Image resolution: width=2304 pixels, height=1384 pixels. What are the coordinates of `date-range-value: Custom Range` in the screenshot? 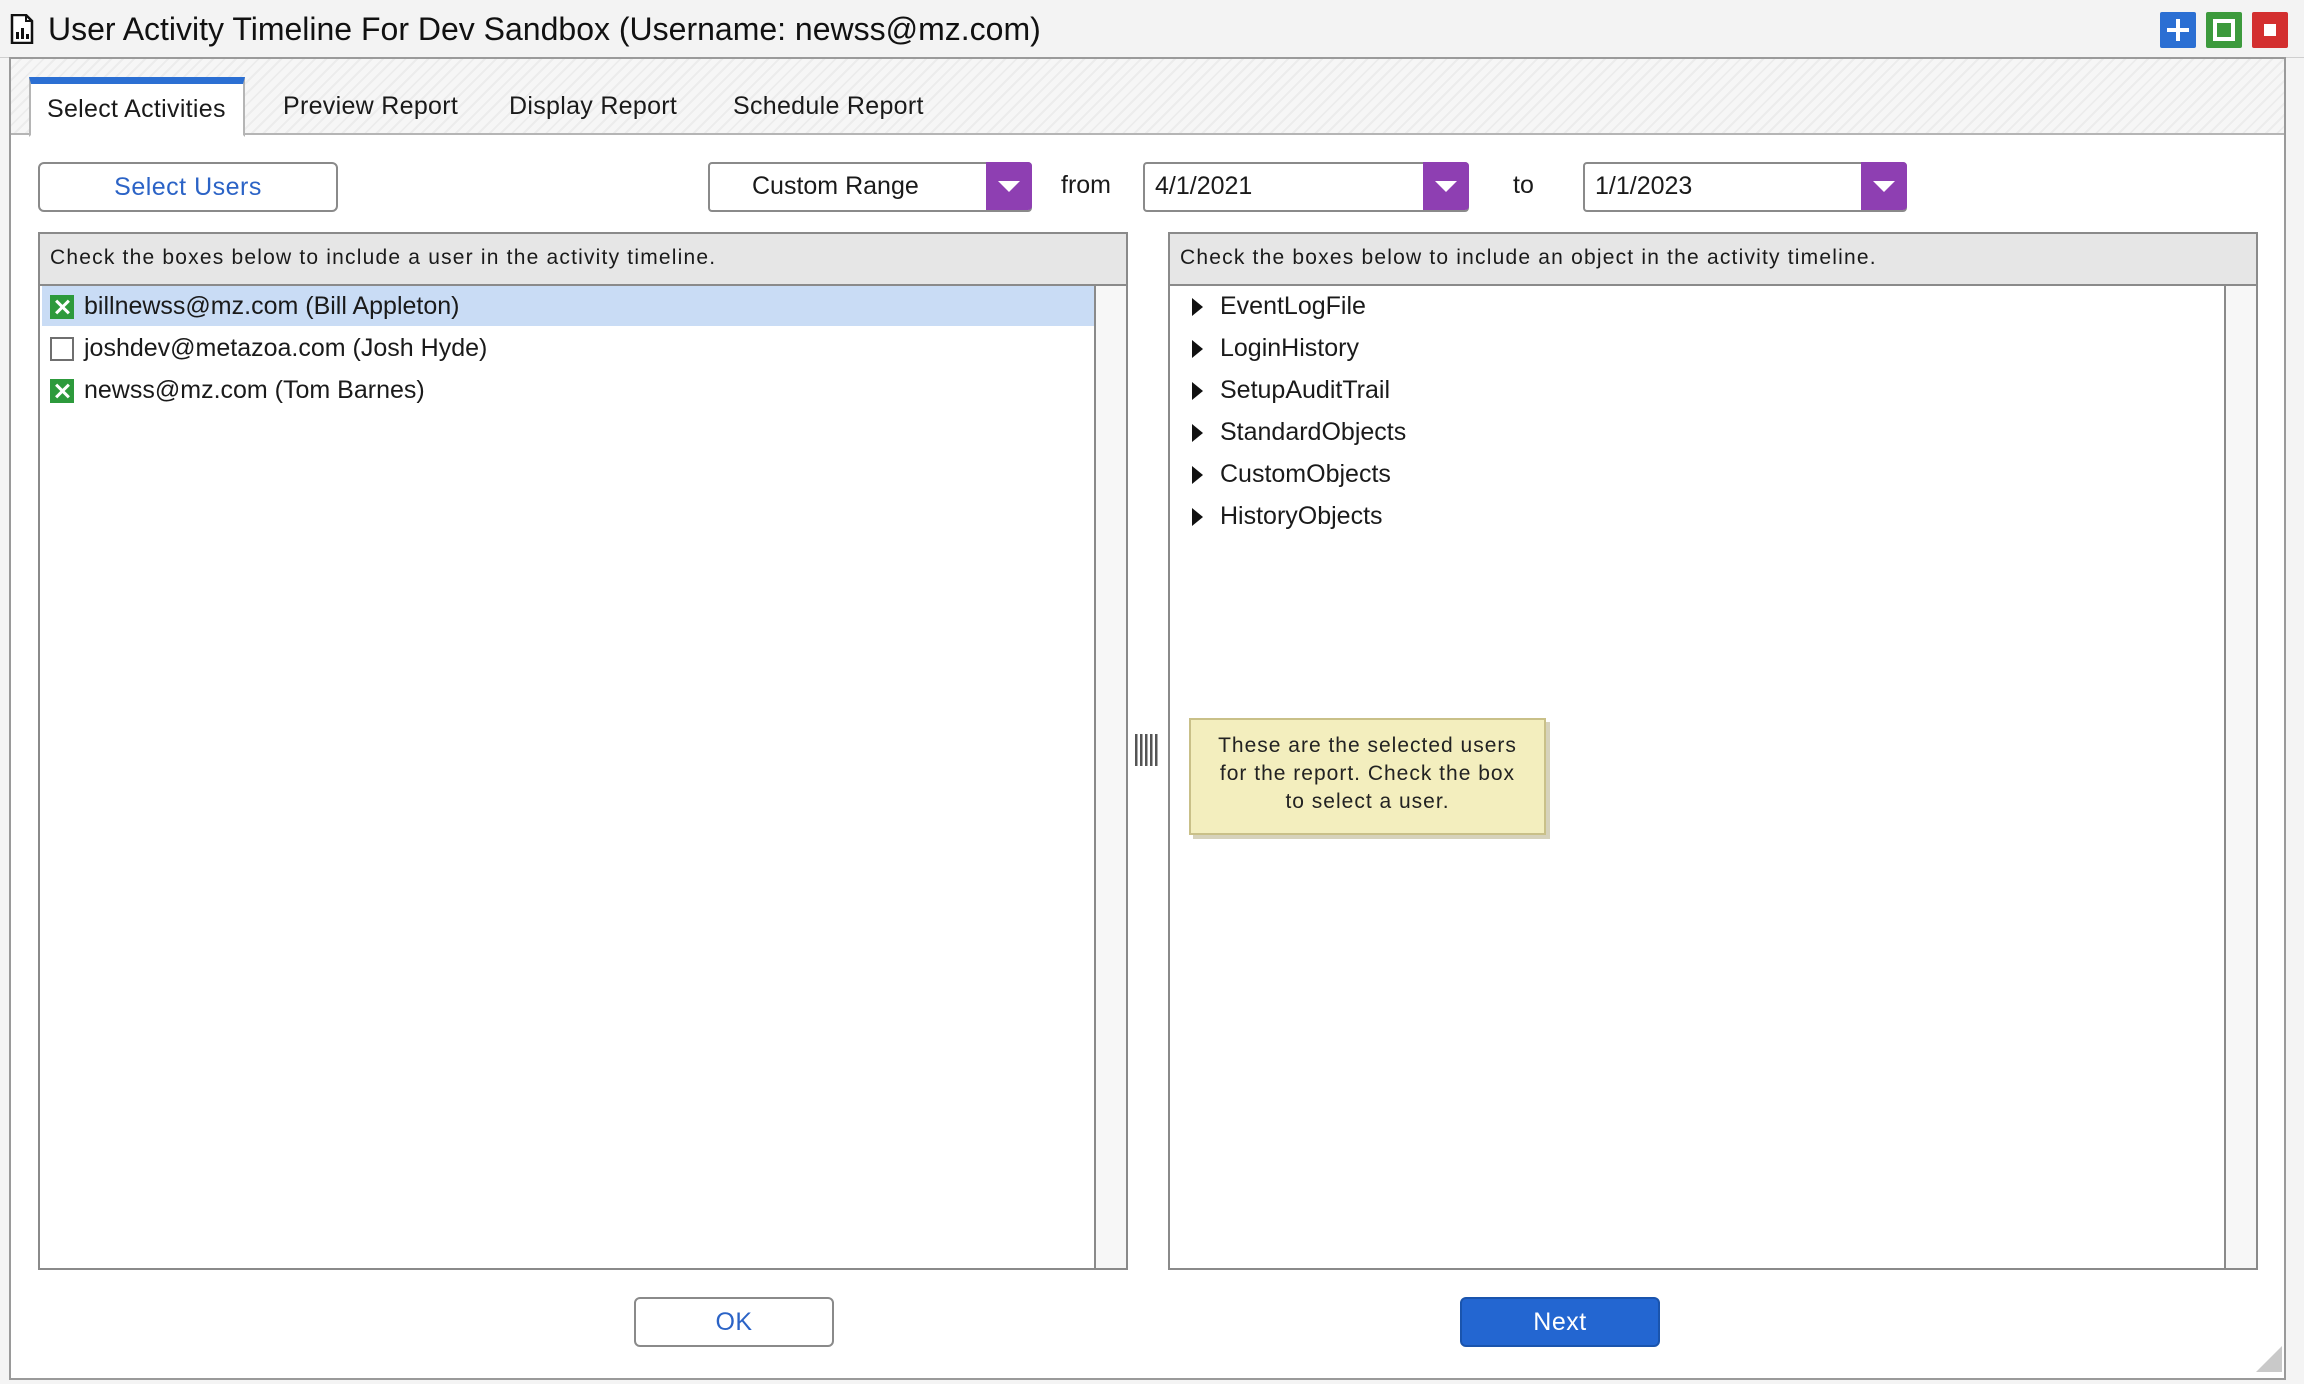 It's located at (835, 186).